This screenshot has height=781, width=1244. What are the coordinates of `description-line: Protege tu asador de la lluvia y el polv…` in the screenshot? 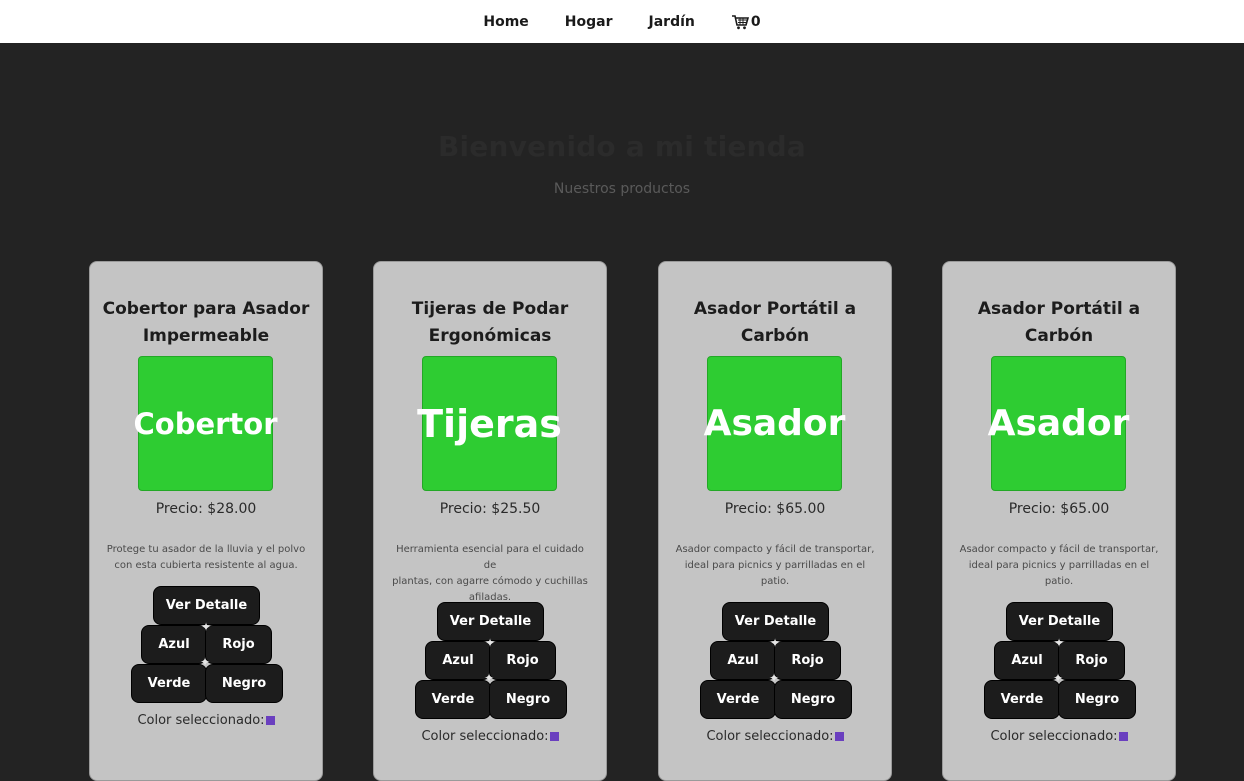 It's located at (206, 549).